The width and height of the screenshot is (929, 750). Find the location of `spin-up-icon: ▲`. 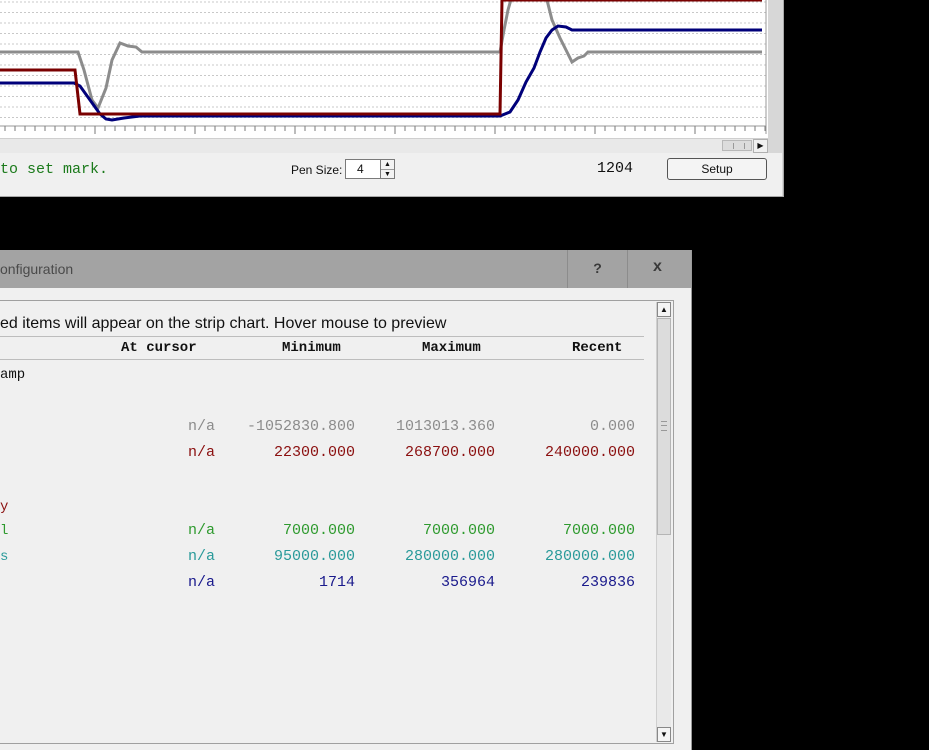

spin-up-icon: ▲ is located at coordinates (387, 165).